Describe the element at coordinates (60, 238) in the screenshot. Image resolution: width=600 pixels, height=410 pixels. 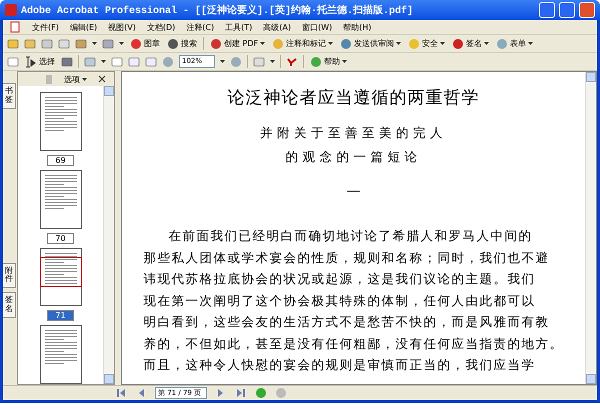
I see `page-number-label: 70` at that location.